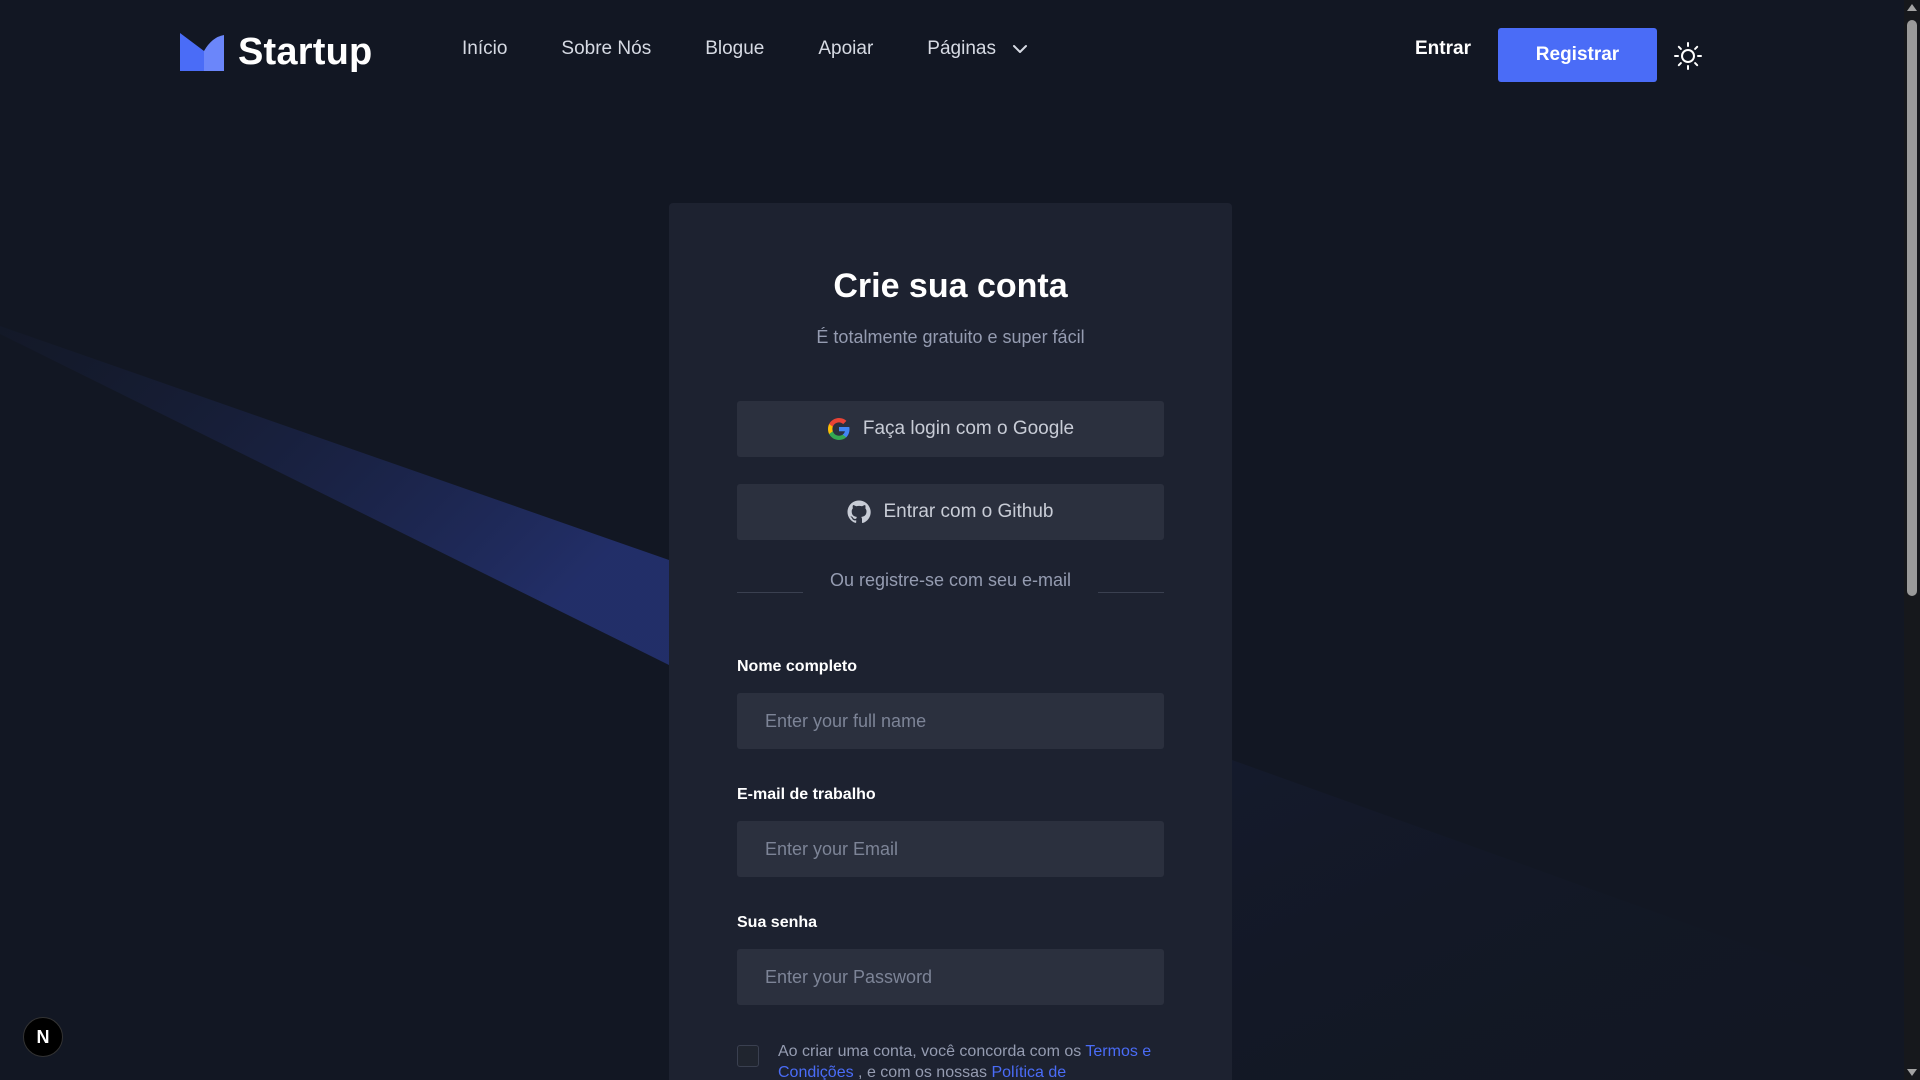 This screenshot has width=1920, height=1080. I want to click on full-name-input, so click(950, 721).